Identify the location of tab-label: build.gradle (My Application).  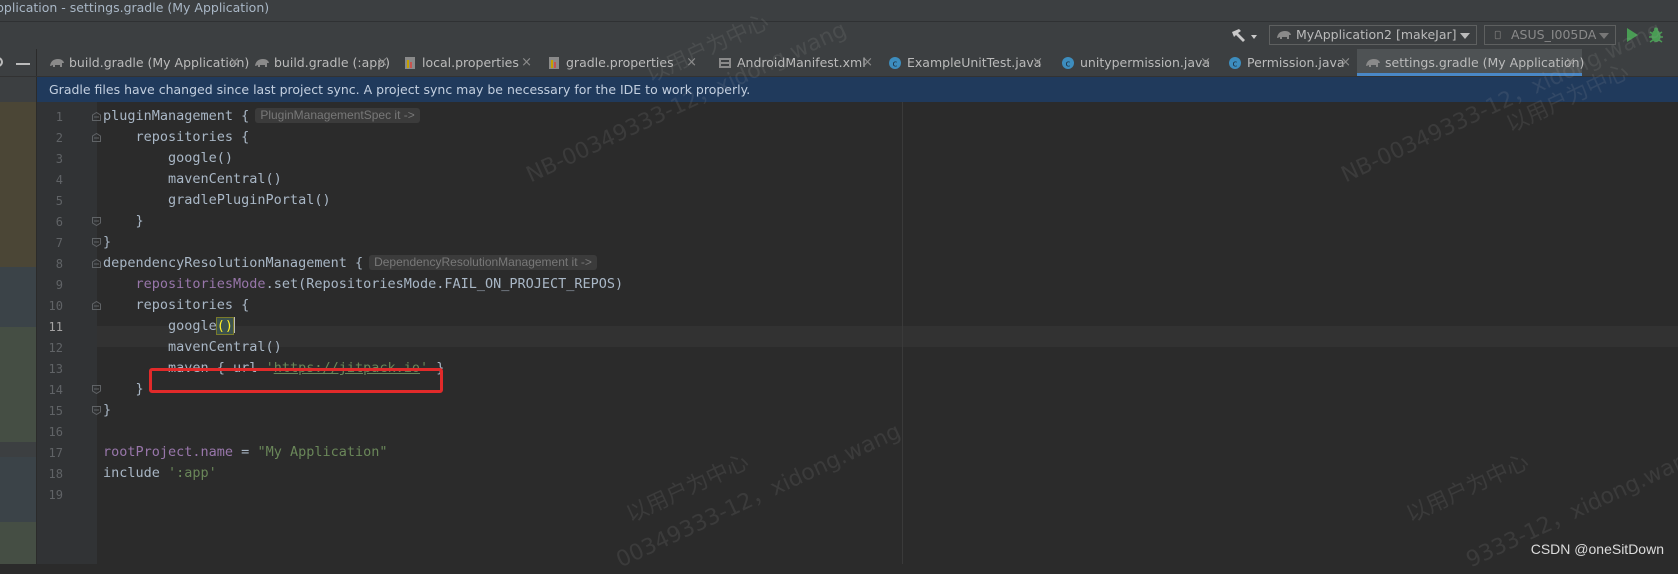
(159, 62).